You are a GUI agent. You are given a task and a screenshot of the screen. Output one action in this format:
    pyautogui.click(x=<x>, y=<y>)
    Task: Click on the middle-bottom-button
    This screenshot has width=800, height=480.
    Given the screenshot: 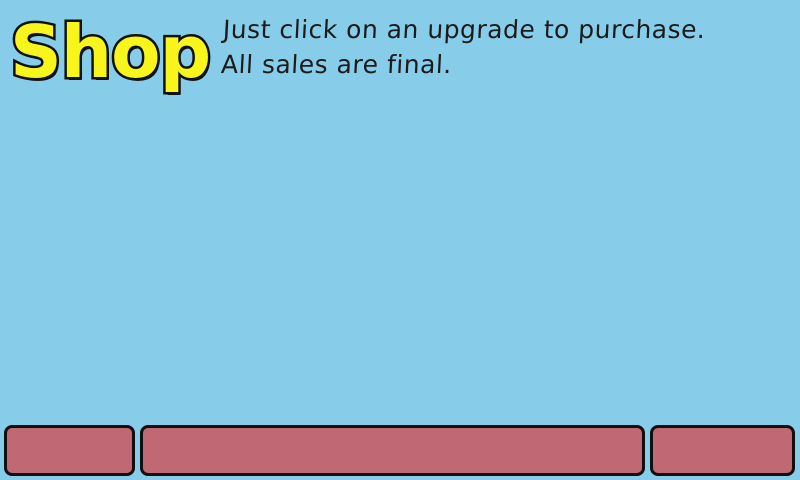 What is the action you would take?
    pyautogui.click(x=392, y=450)
    